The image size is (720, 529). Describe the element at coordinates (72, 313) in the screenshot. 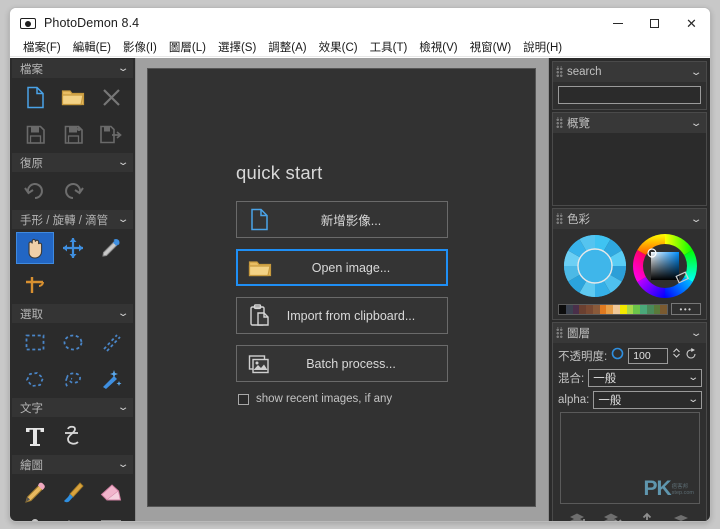

I see `tool-group-selection-header: 選取 ⌄` at that location.